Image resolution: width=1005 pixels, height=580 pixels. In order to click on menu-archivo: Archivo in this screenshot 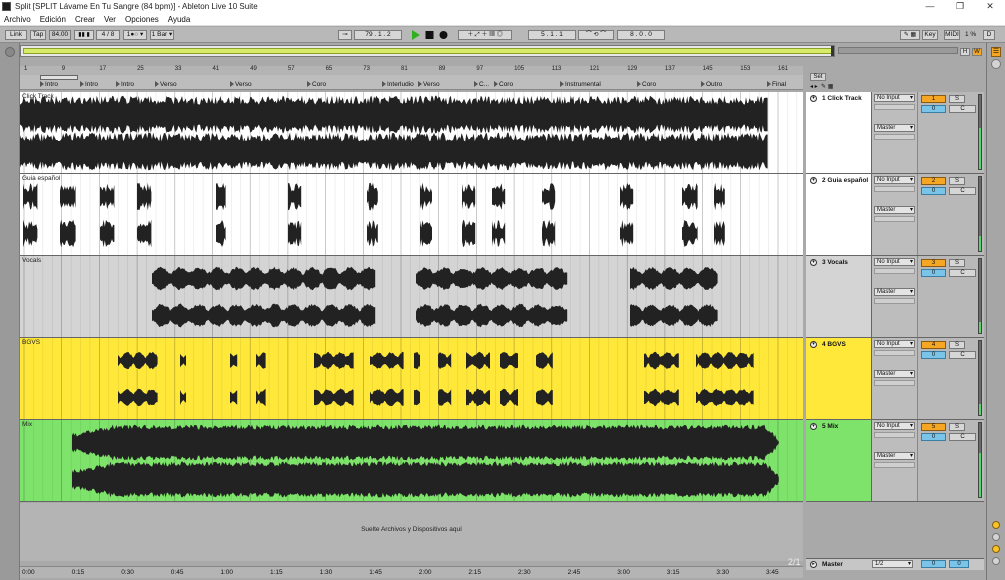, I will do `click(17, 19)`.